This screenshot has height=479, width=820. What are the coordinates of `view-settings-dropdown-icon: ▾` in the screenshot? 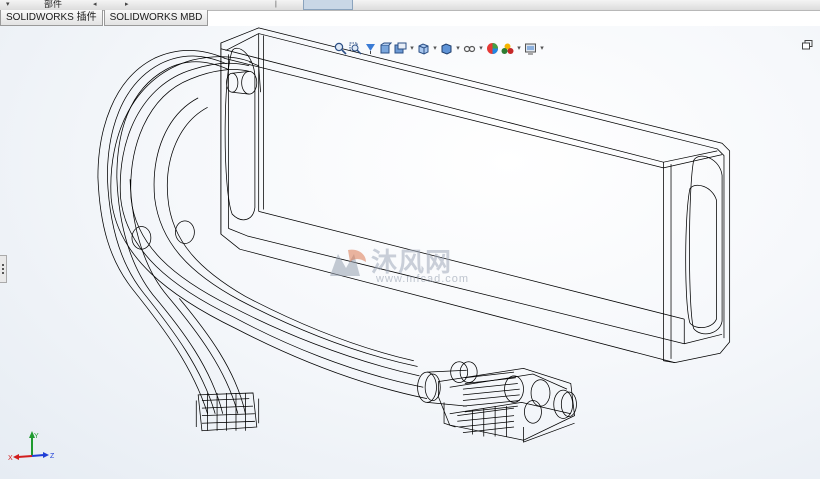 It's located at (542, 48).